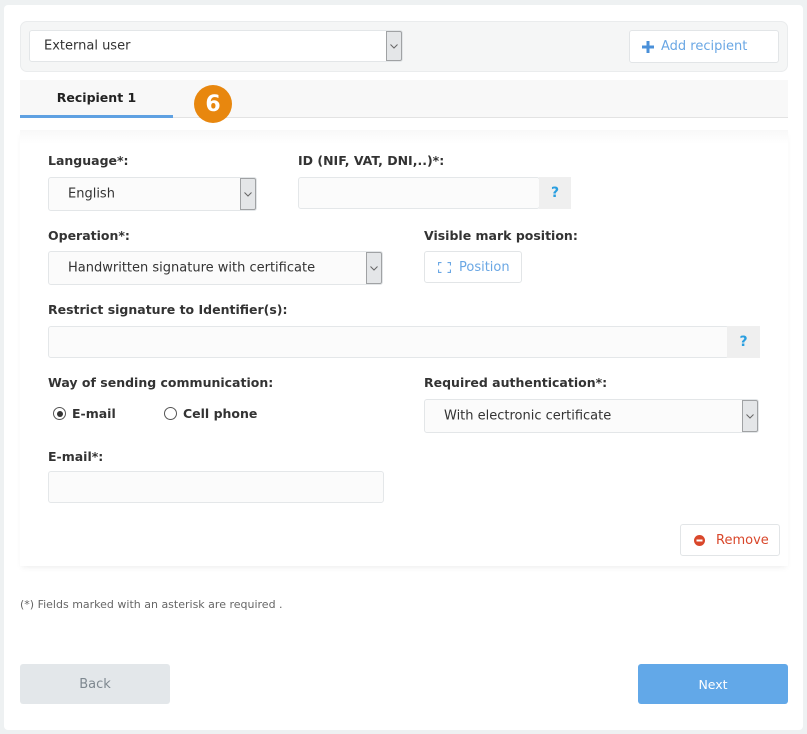 Image resolution: width=807 pixels, height=734 pixels. Describe the element at coordinates (501, 235) in the screenshot. I see `visible-mark-label: Visible mark position:` at that location.